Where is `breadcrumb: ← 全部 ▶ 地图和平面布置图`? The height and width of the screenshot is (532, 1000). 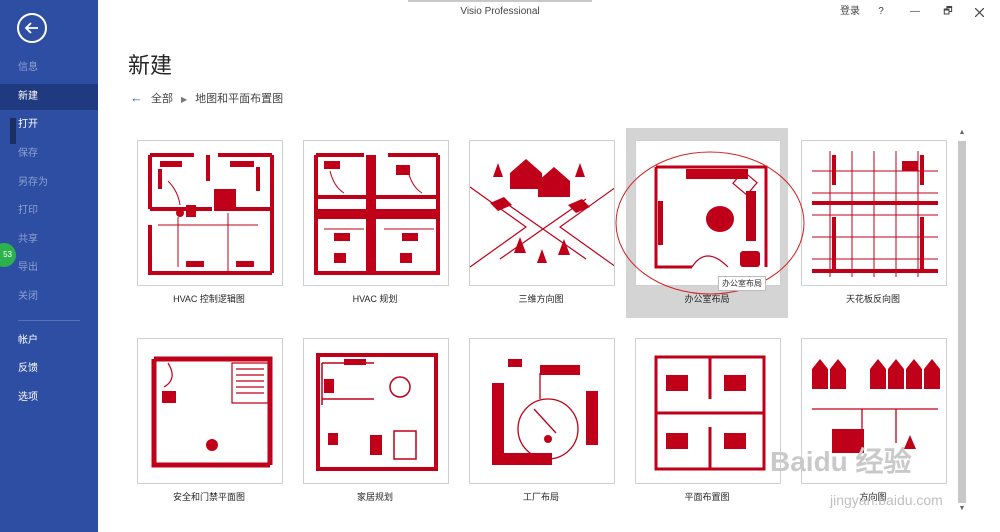
breadcrumb: ← 全部 ▶ 地图和平面布置图 is located at coordinates (206, 98).